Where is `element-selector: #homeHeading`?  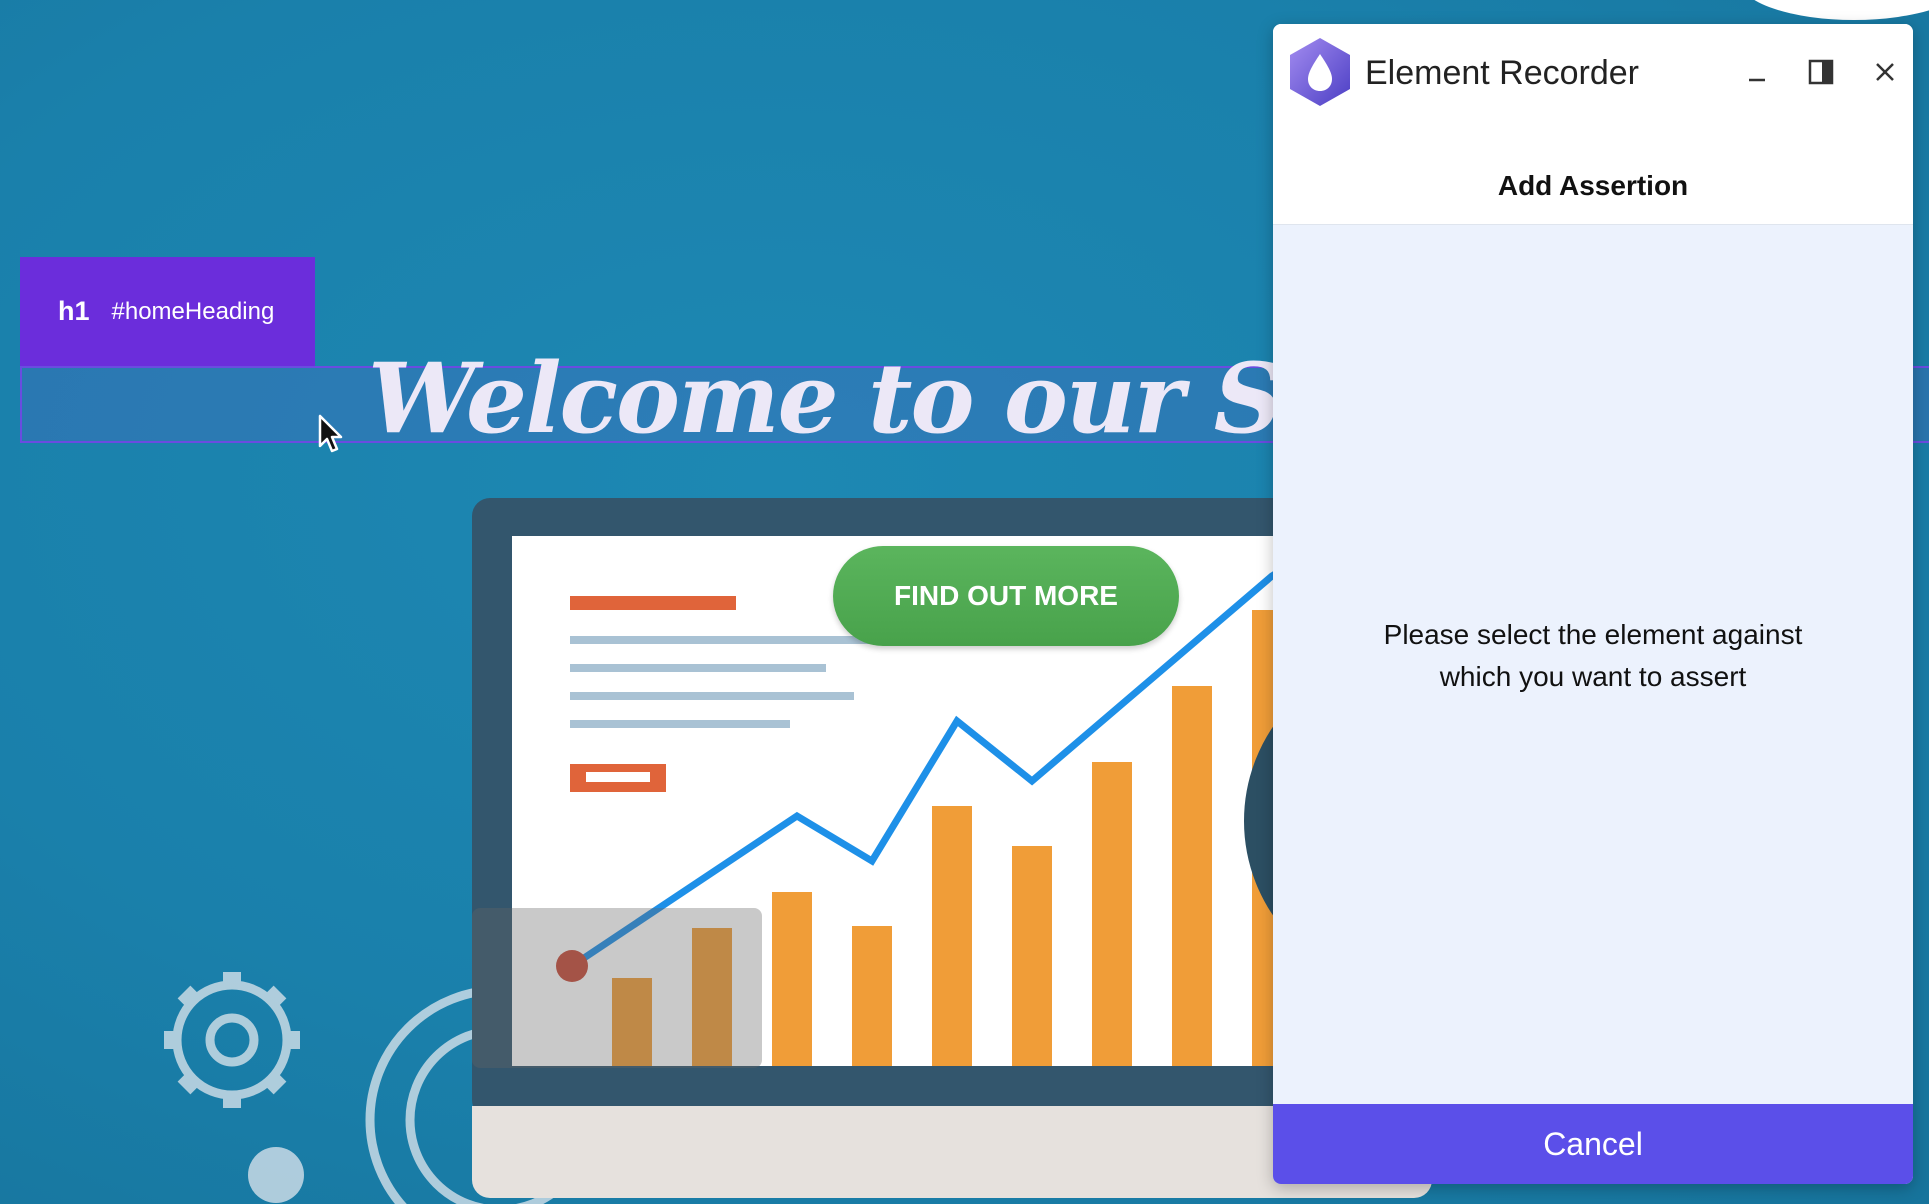 element-selector: #homeHeading is located at coordinates (193, 311).